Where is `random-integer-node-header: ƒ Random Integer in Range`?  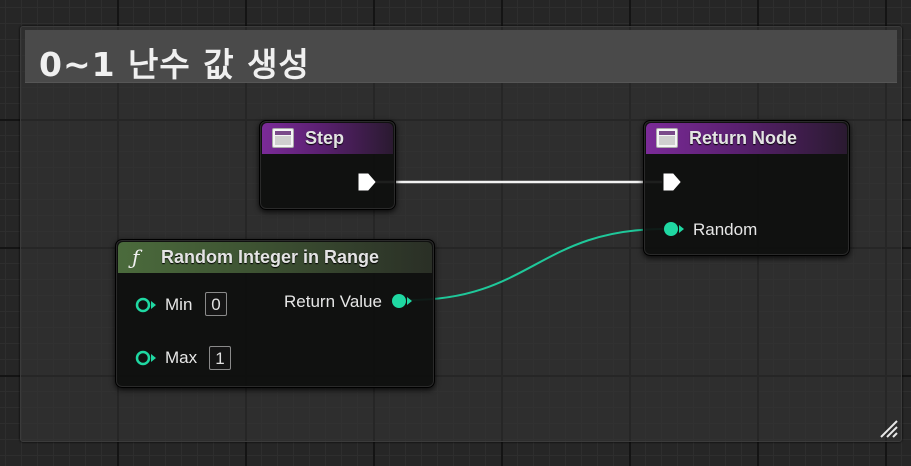
random-integer-node-header: ƒ Random Integer in Range is located at coordinates (275, 257).